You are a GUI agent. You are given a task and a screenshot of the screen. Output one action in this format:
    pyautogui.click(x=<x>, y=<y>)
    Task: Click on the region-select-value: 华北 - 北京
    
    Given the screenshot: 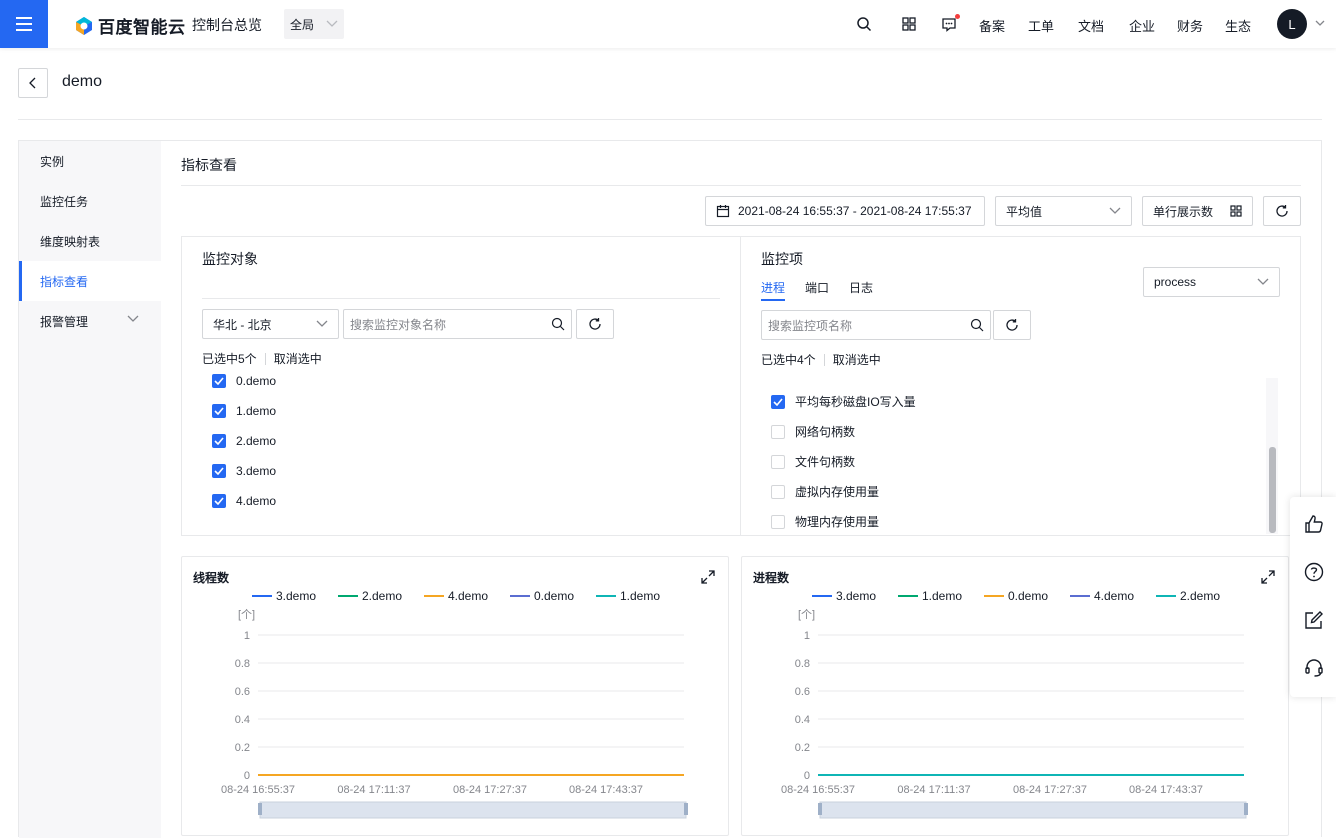 What is the action you would take?
    pyautogui.click(x=242, y=324)
    